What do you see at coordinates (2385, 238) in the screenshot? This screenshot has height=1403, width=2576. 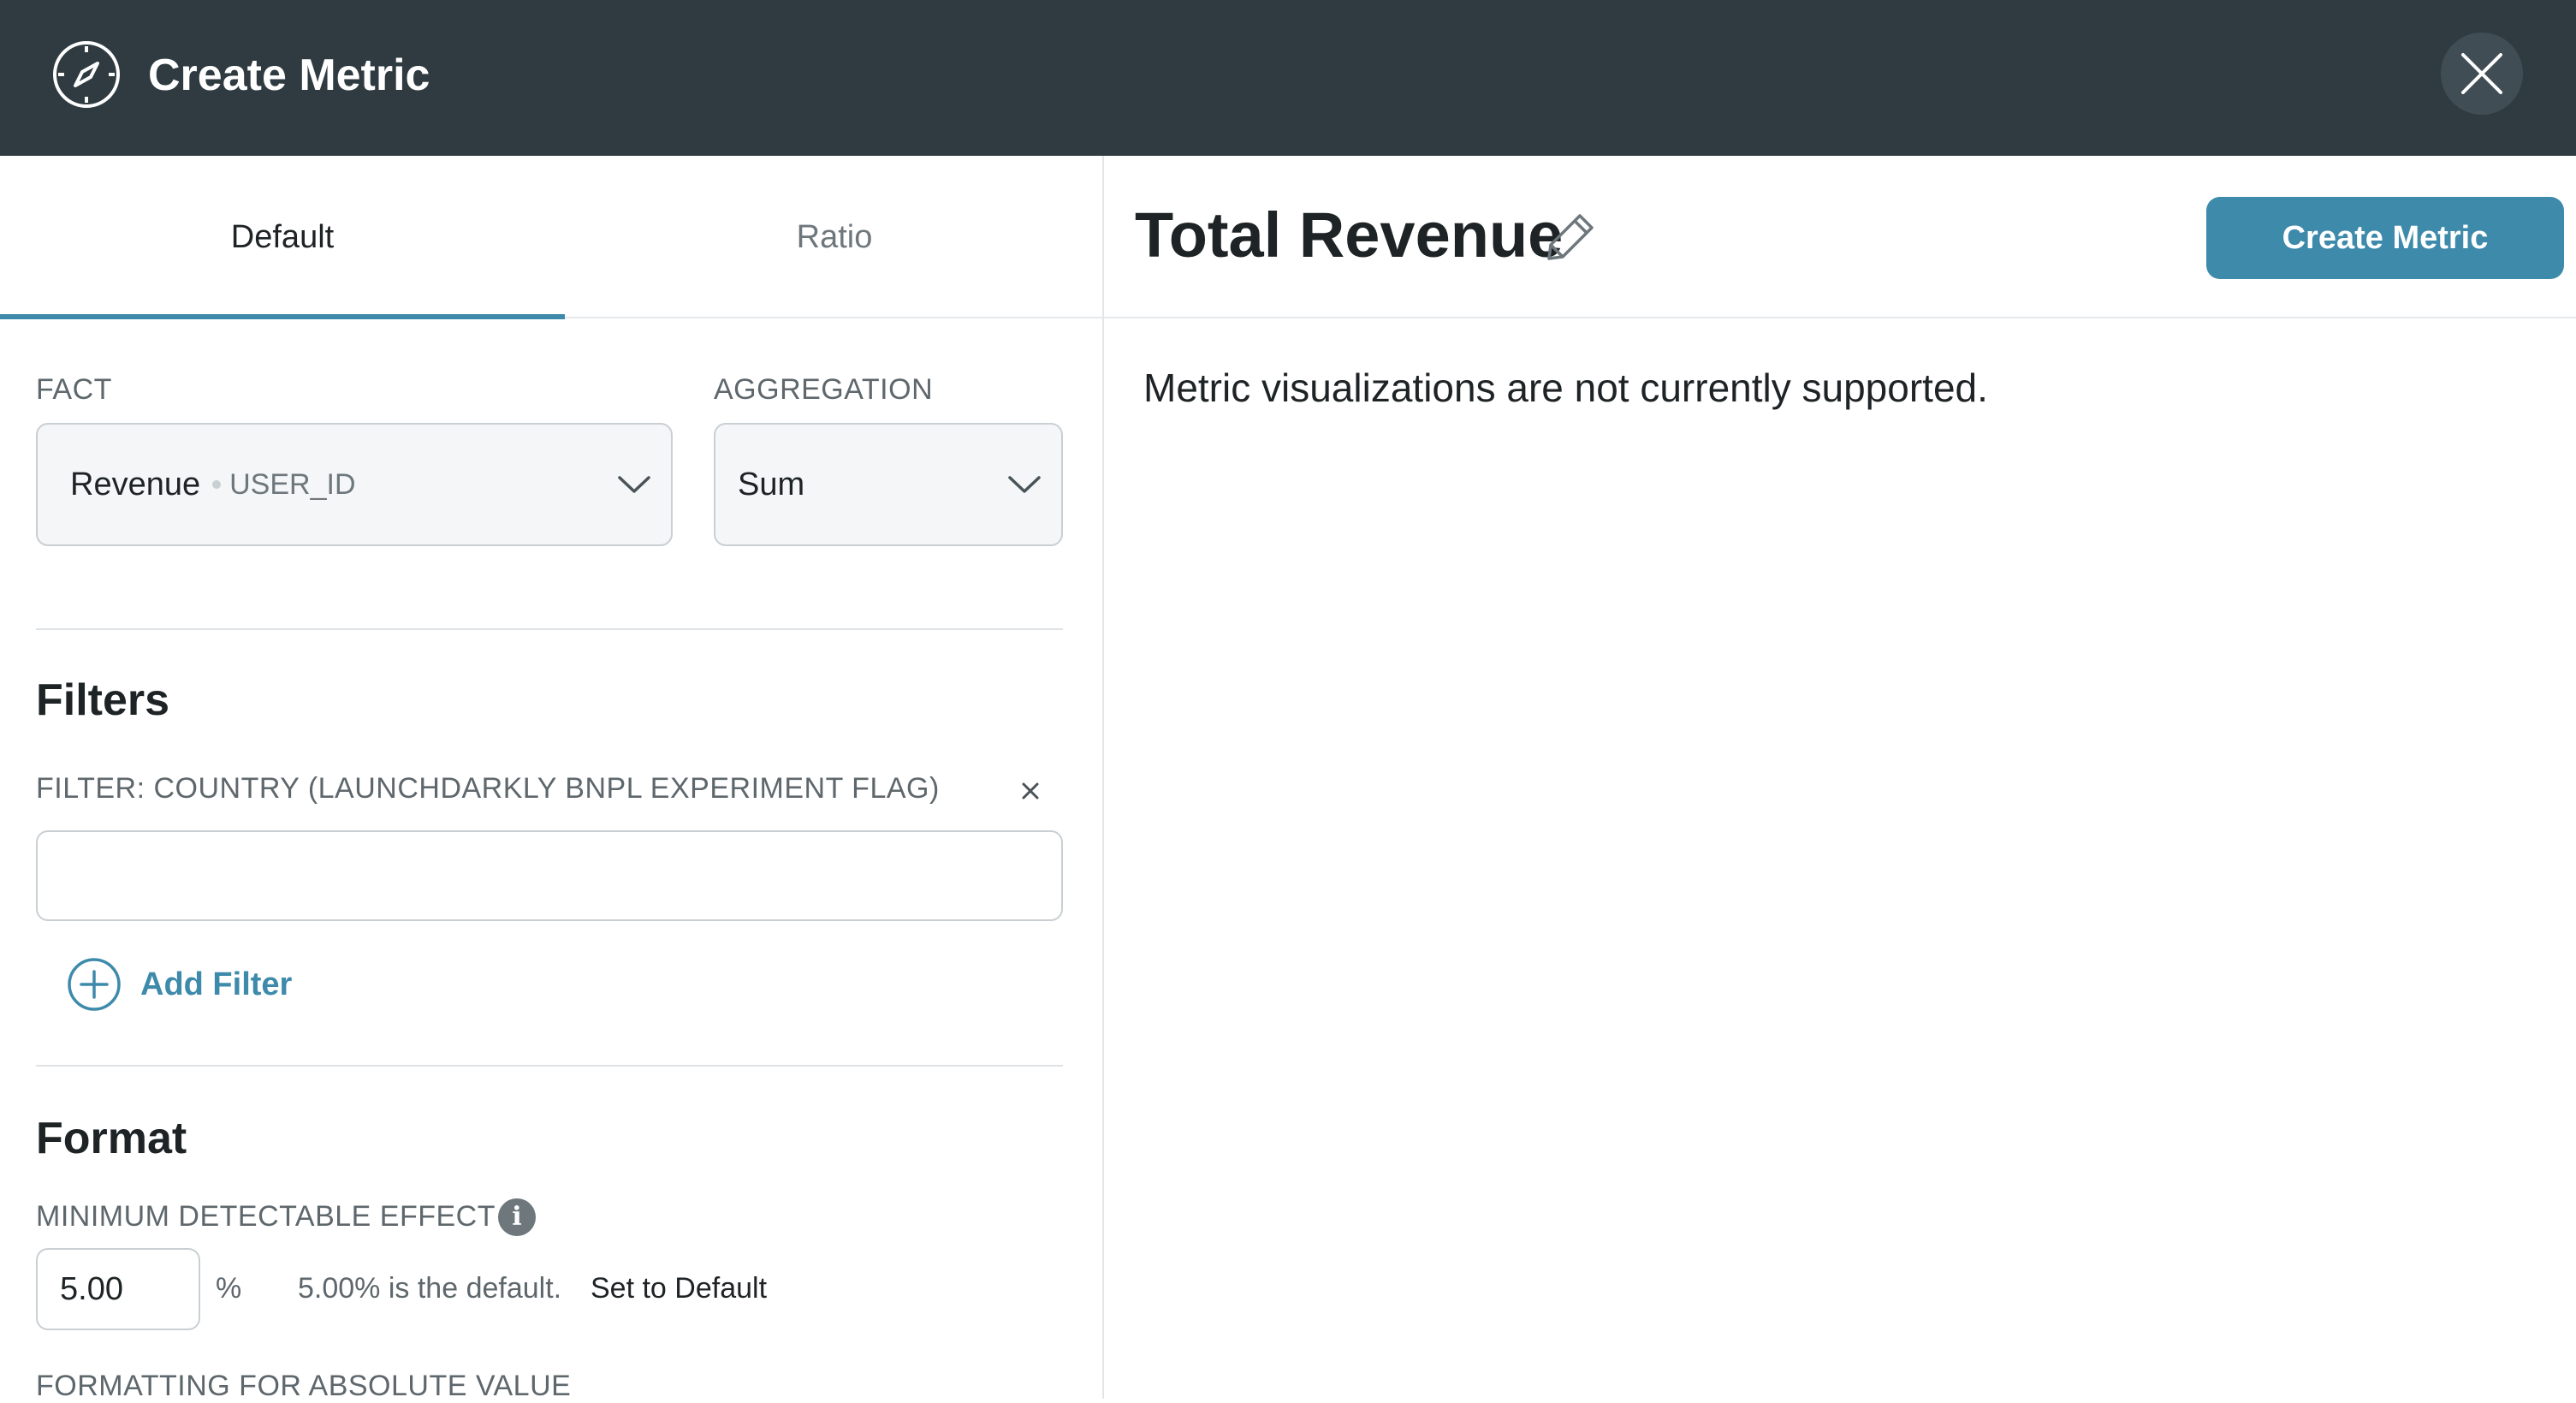 I see `create-metric-button: Create Metric` at bounding box center [2385, 238].